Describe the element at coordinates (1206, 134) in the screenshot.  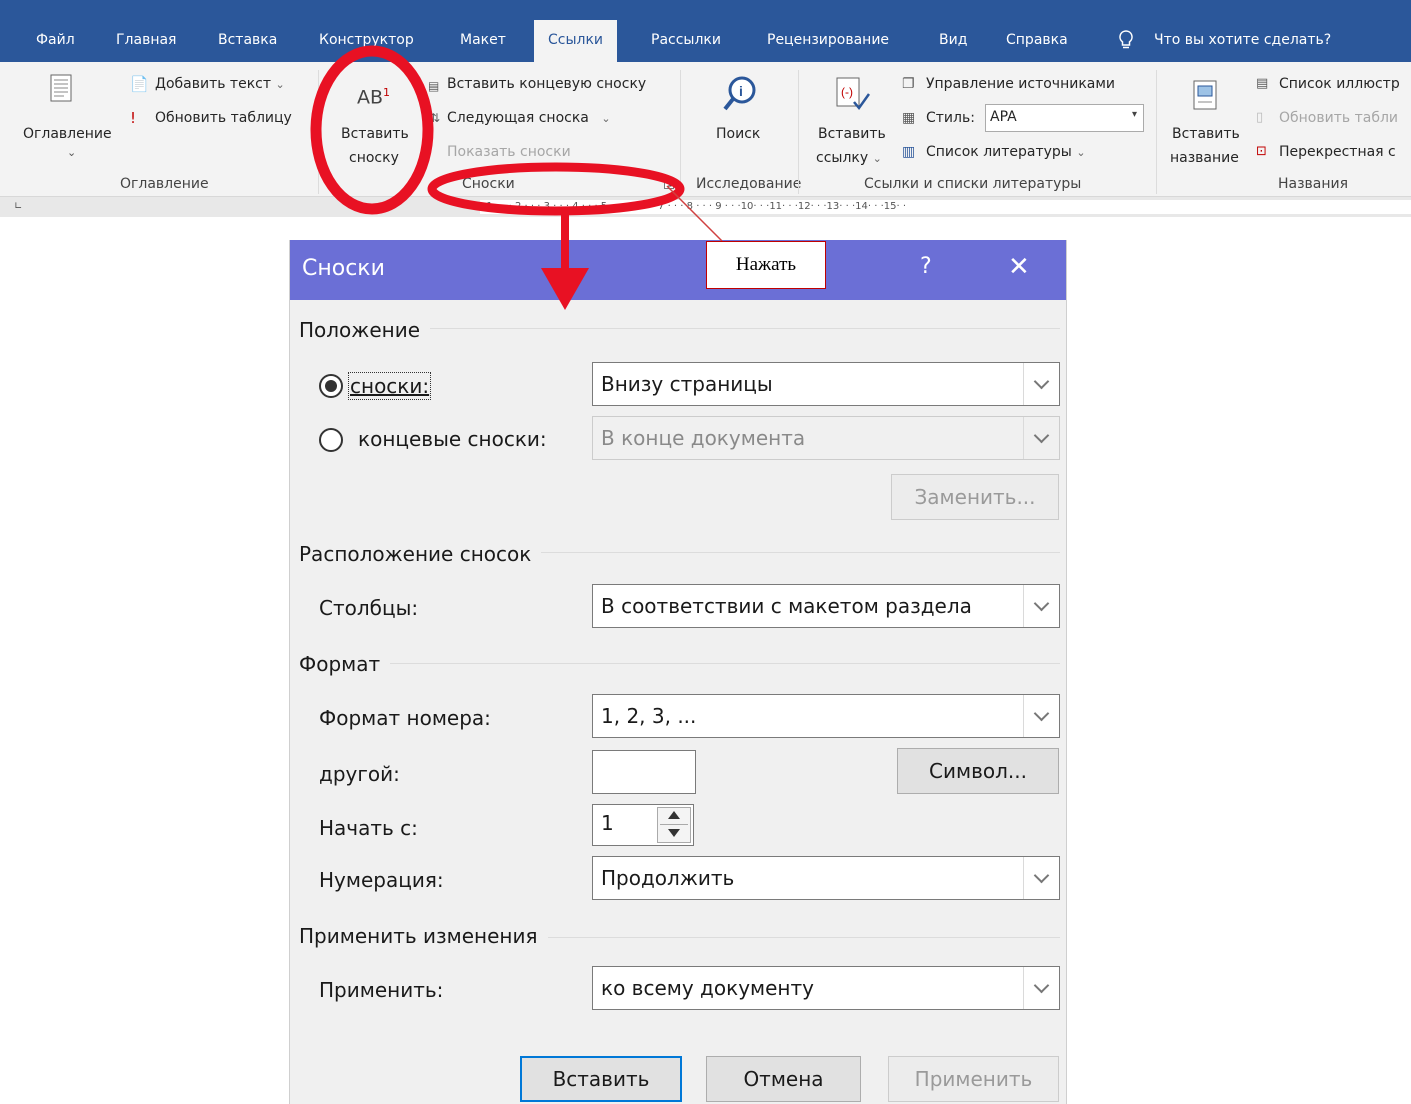
I see `insert-caption-label-1: Вставить` at that location.